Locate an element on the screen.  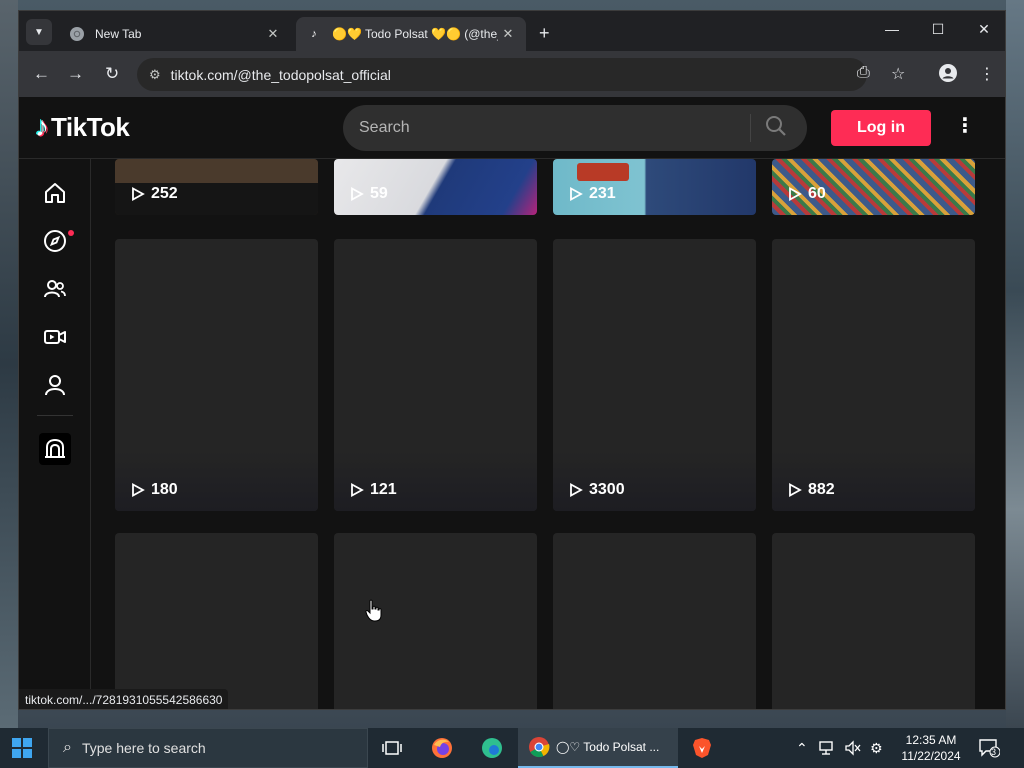
tiktok-logo: ♪ TikTok is located at coordinates (82, 127).